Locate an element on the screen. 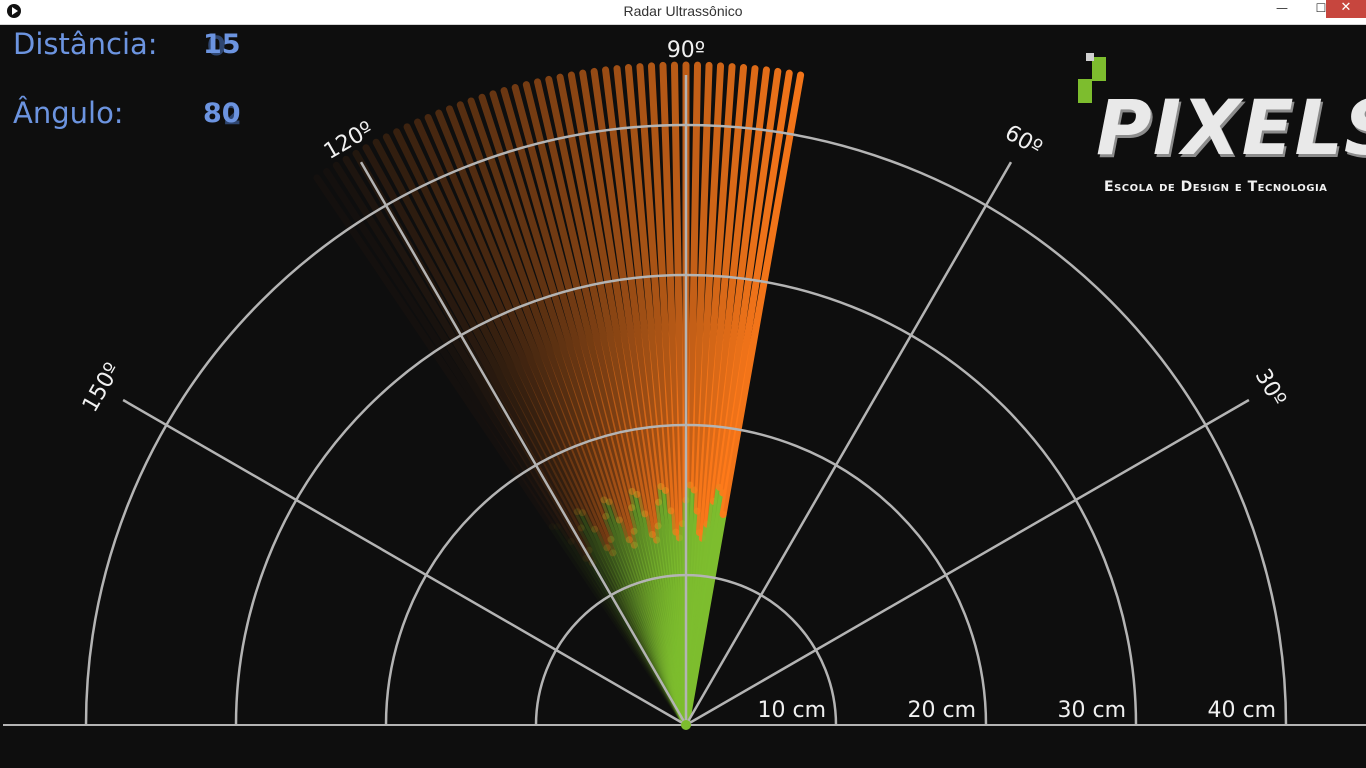  logo-tagline: Escola de Design e Tecnologia is located at coordinates (1216, 187).